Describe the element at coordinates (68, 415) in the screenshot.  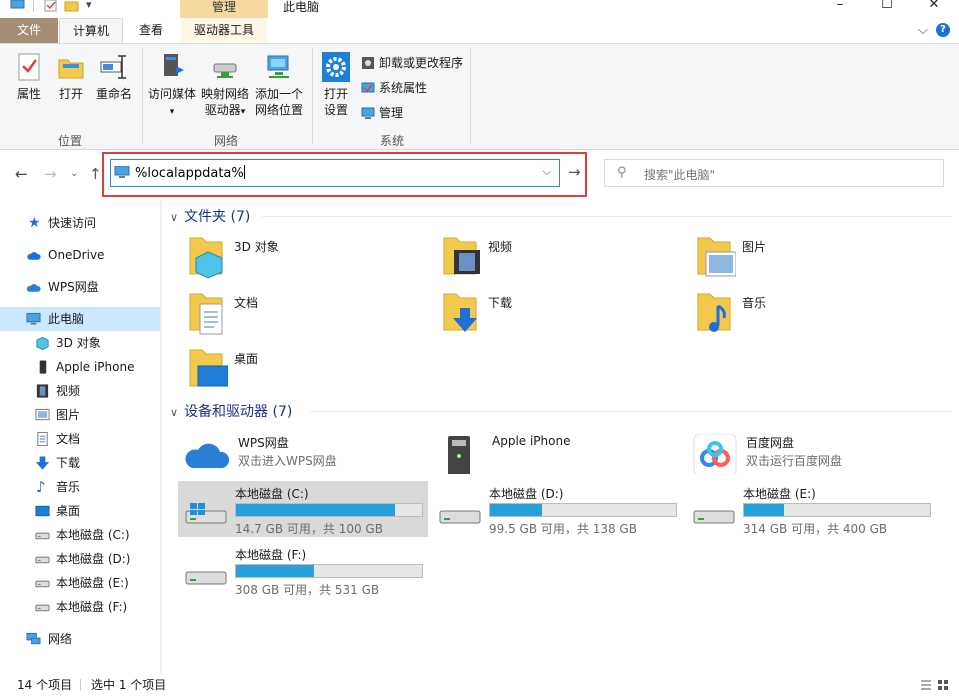
I see `sidebar-item-label: 图片` at that location.